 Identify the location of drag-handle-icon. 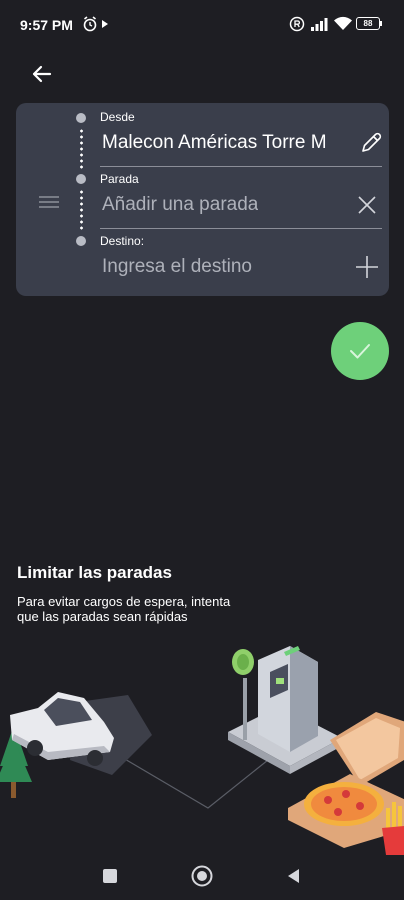
(49, 202).